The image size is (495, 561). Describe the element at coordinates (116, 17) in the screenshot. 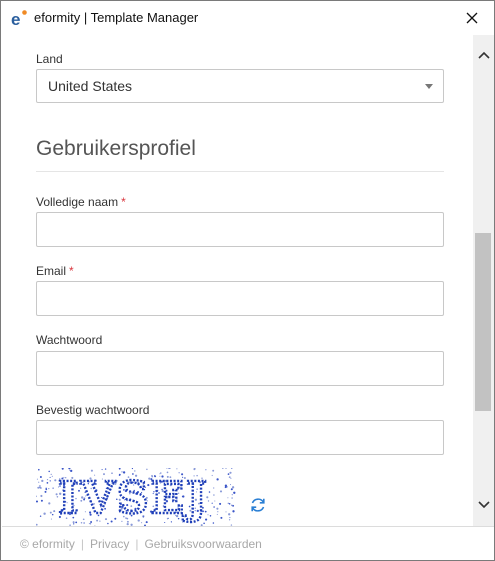

I see `window-title: eformity | Template Manager` at that location.